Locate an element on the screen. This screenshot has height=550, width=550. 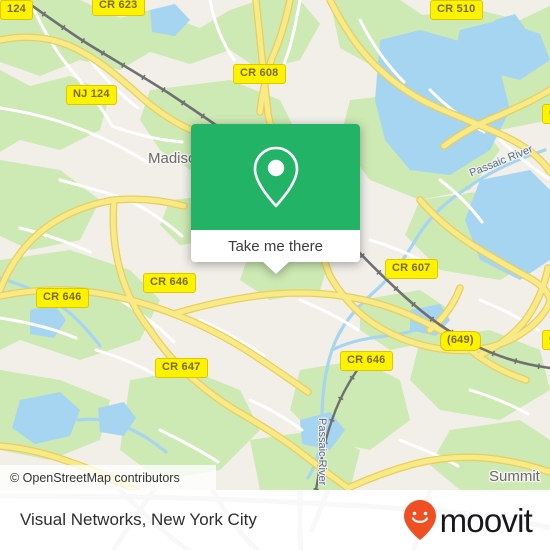
map-pin-icon is located at coordinates (275, 177).